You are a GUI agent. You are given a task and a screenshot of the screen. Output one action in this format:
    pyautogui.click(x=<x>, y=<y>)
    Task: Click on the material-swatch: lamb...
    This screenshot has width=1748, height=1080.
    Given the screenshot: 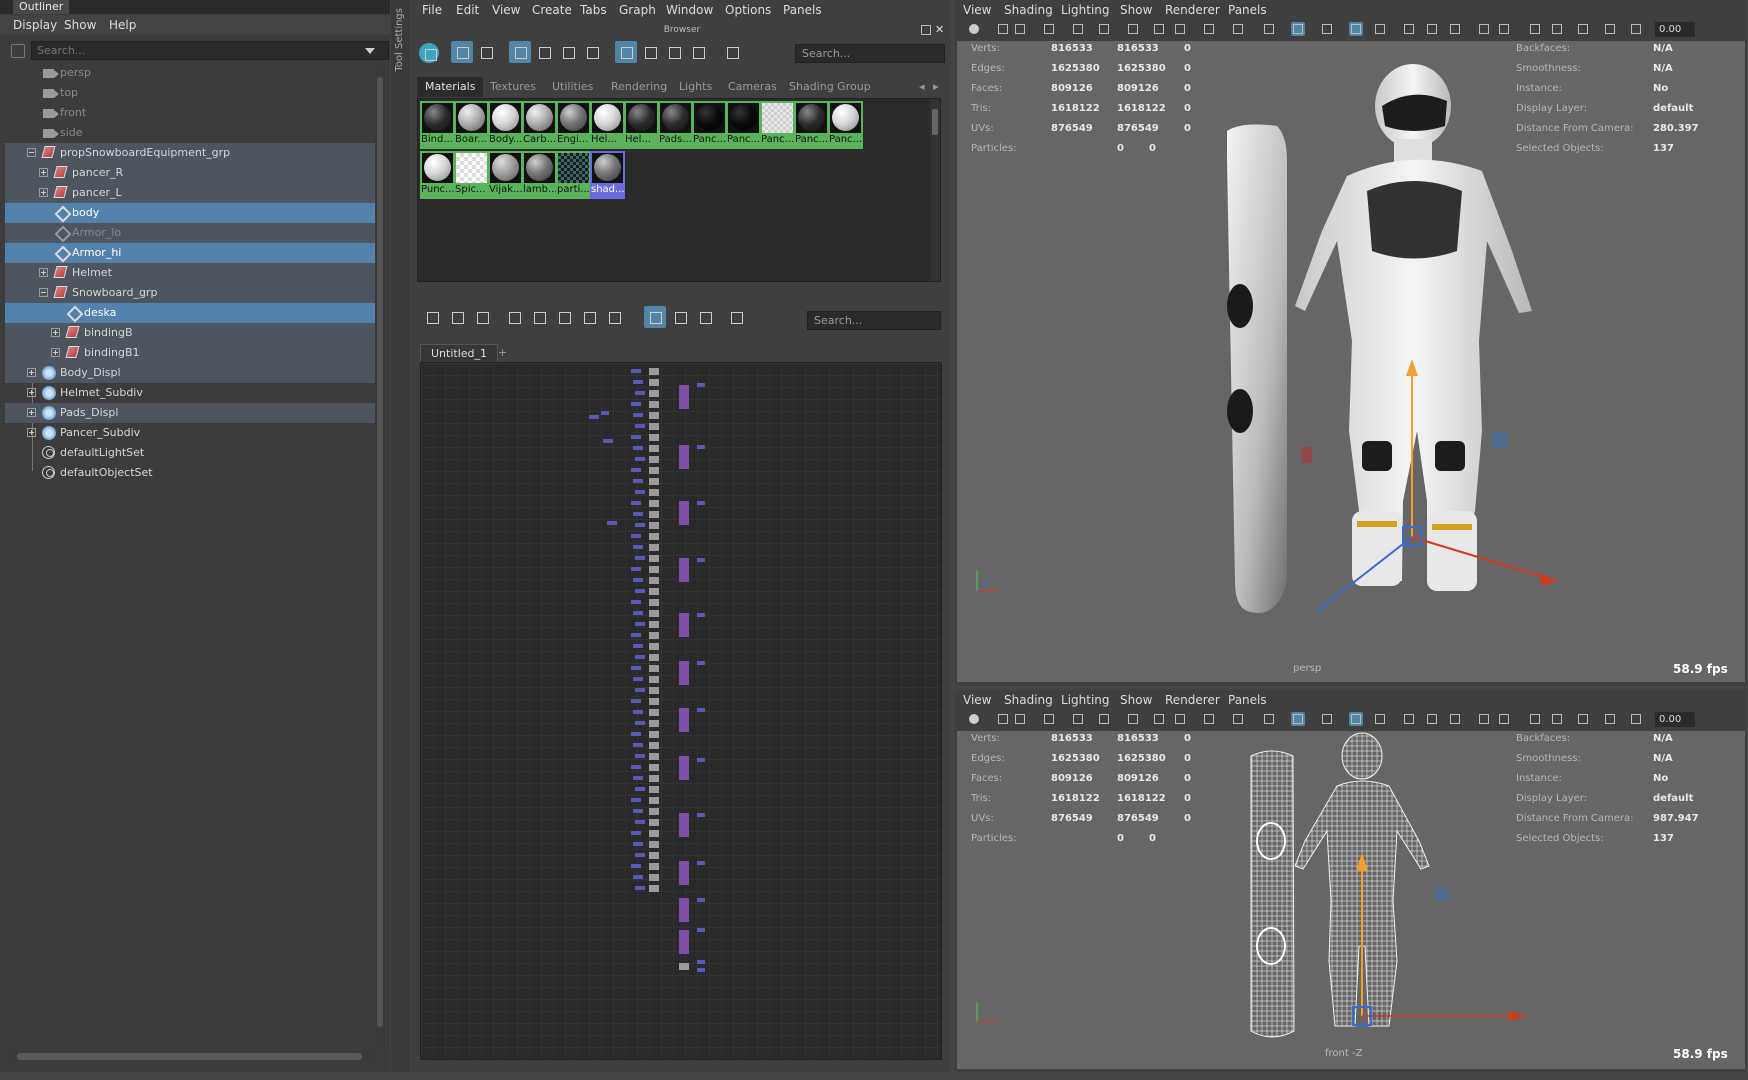 What is the action you would take?
    pyautogui.click(x=539, y=175)
    